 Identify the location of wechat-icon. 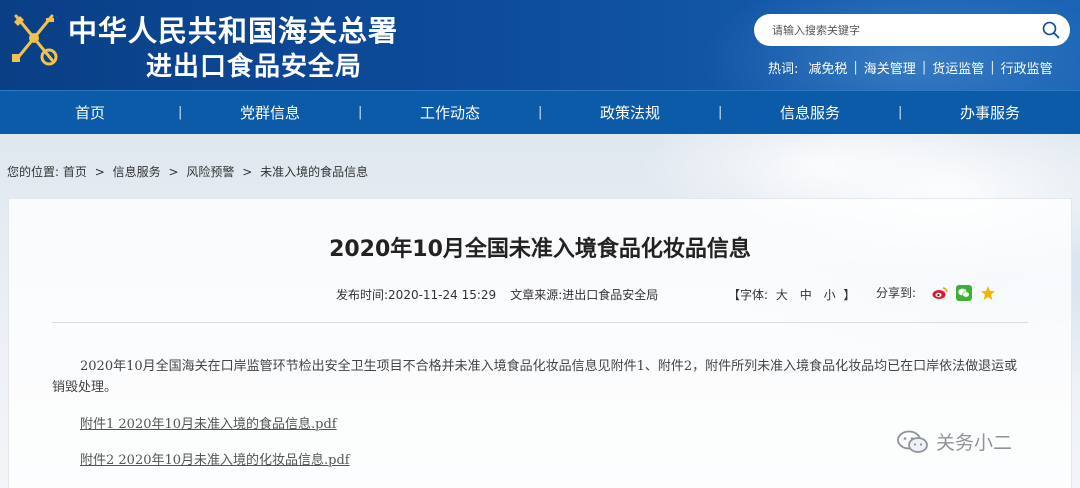
(964, 292).